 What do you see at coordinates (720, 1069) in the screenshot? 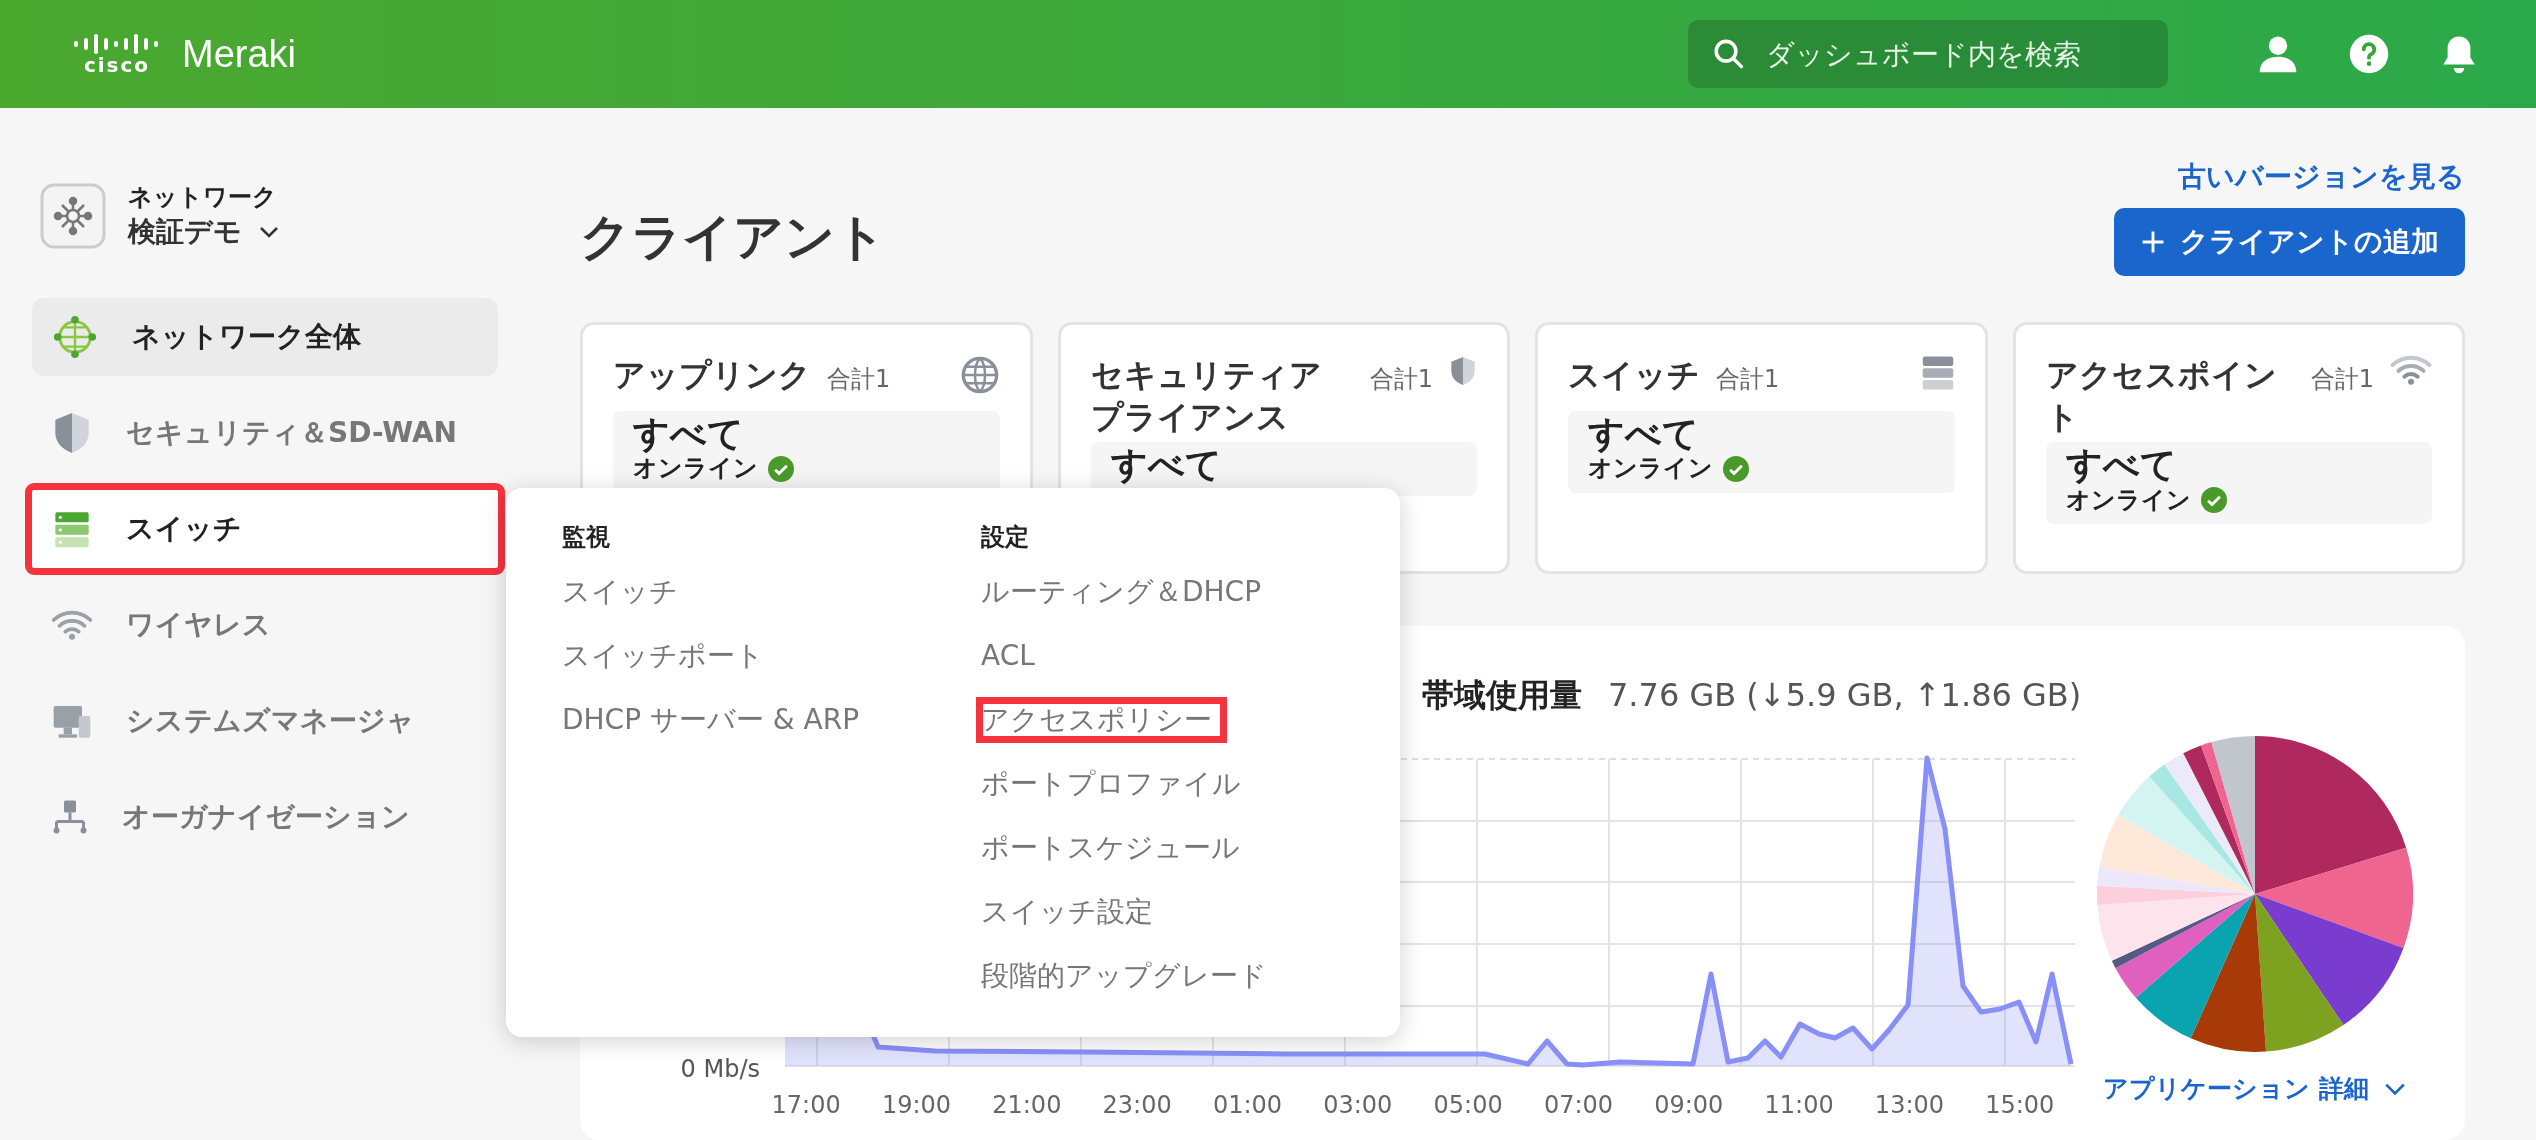
I see `axis-label: 0 Mb/s` at bounding box center [720, 1069].